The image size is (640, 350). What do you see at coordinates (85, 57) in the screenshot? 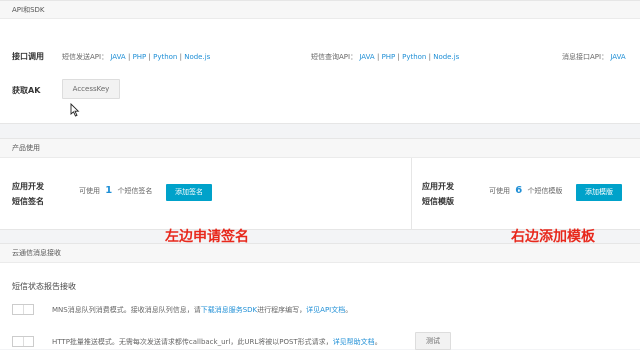
I see `group-label: 短信发送API：` at bounding box center [85, 57].